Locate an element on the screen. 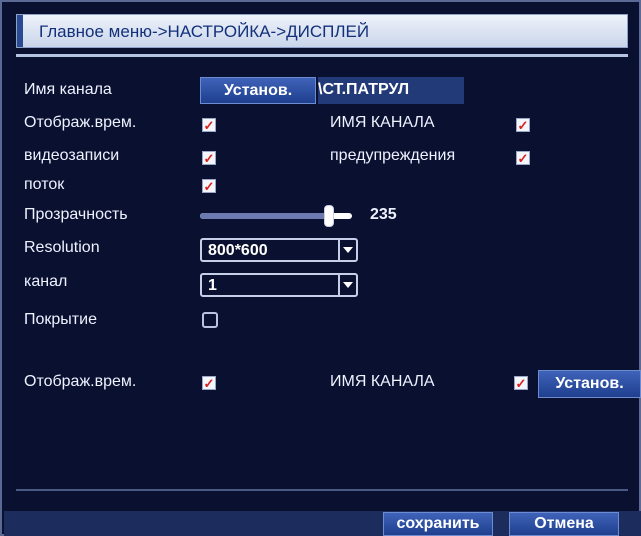  tour-channel-name-label: ИМЯ КАНАЛА is located at coordinates (382, 381).